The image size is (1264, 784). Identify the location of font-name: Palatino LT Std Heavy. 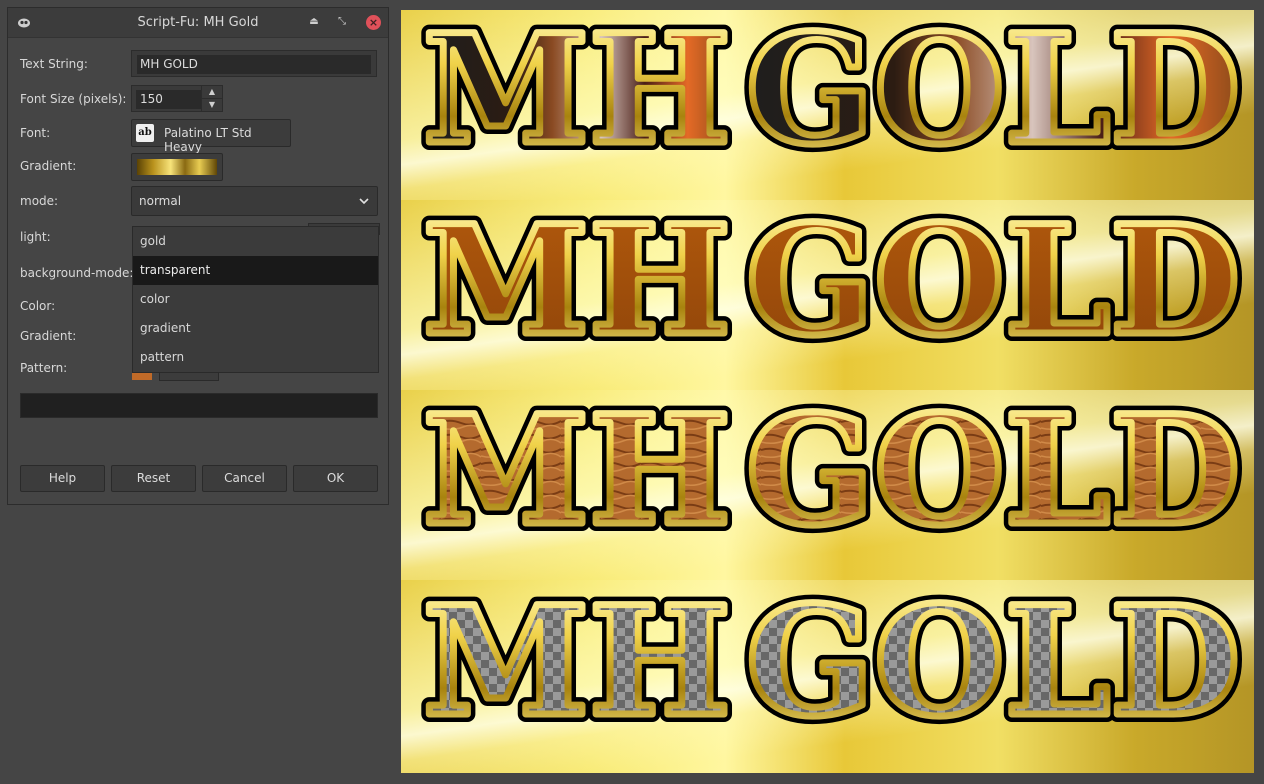
(208, 140).